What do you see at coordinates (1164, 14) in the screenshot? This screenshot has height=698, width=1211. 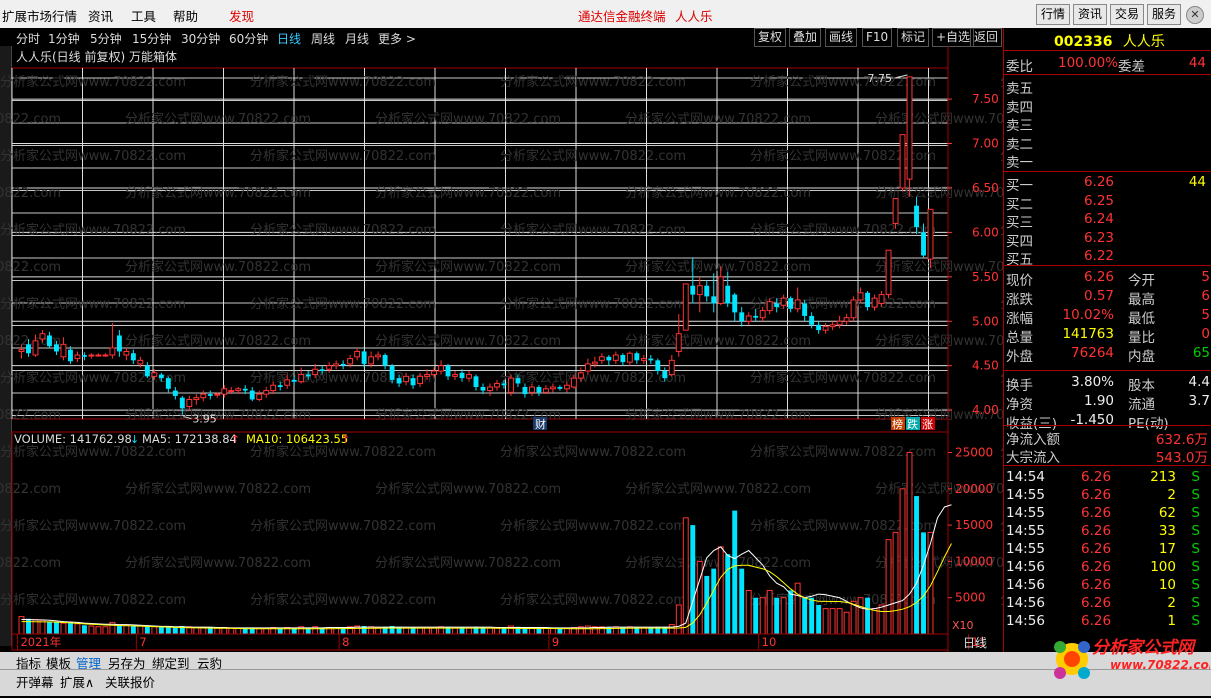 I see `service-button: 服务` at bounding box center [1164, 14].